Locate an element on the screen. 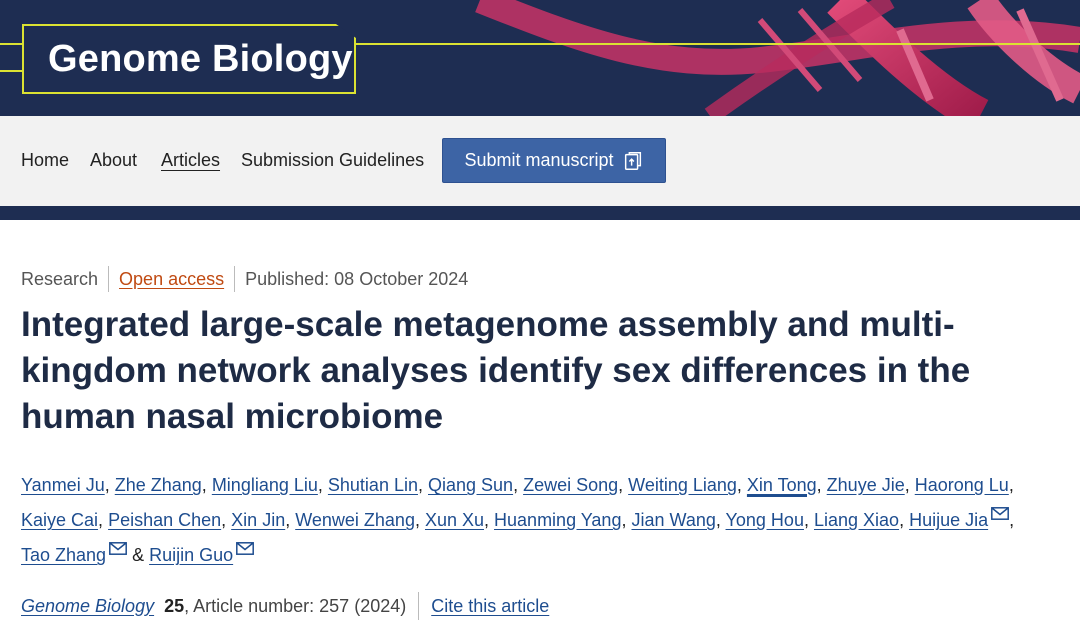  author-link: Huijue Jia is located at coordinates (948, 520).